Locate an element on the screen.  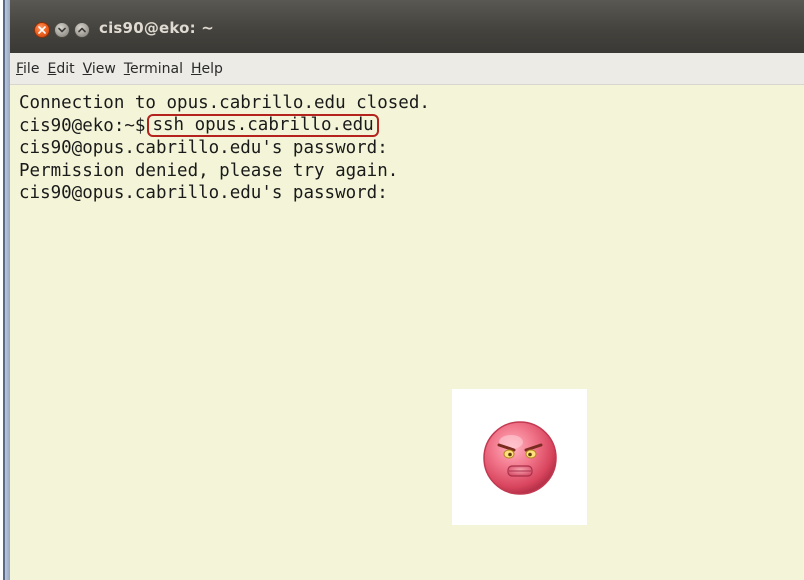
minimize-button is located at coordinates (62, 30).